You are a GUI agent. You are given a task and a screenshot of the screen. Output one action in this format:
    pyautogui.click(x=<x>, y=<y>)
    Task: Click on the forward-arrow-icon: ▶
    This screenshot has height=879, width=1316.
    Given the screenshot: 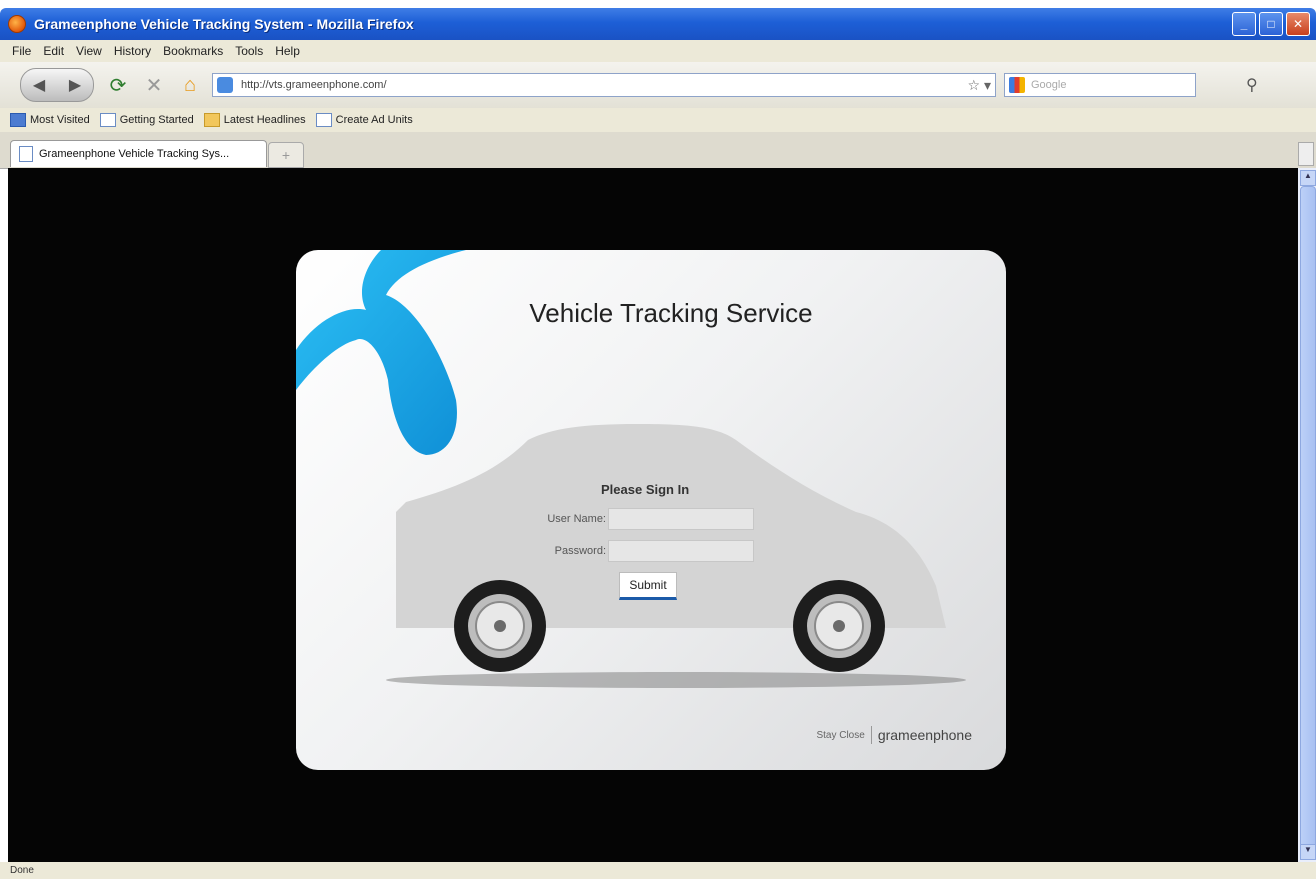 What is the action you would take?
    pyautogui.click(x=75, y=85)
    